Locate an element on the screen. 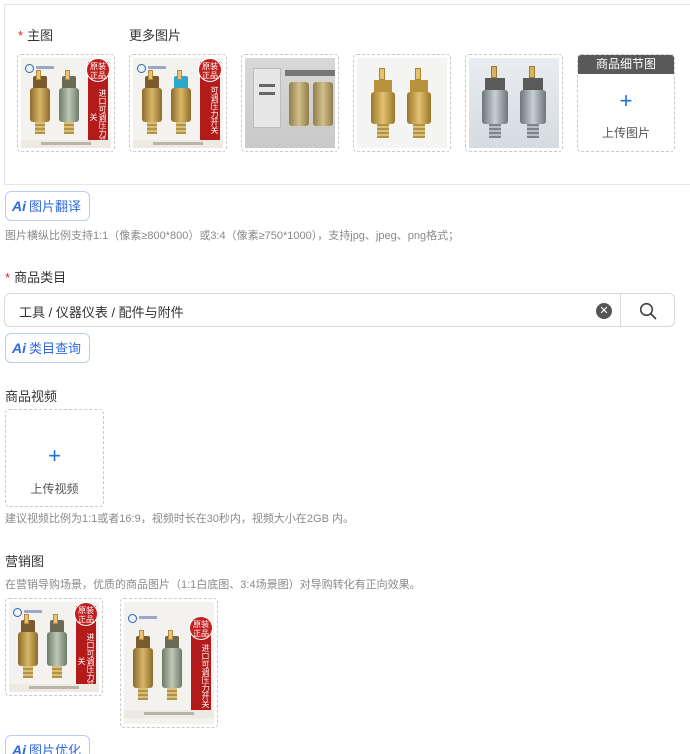  category-query-label: 类目查询 is located at coordinates (55, 348).